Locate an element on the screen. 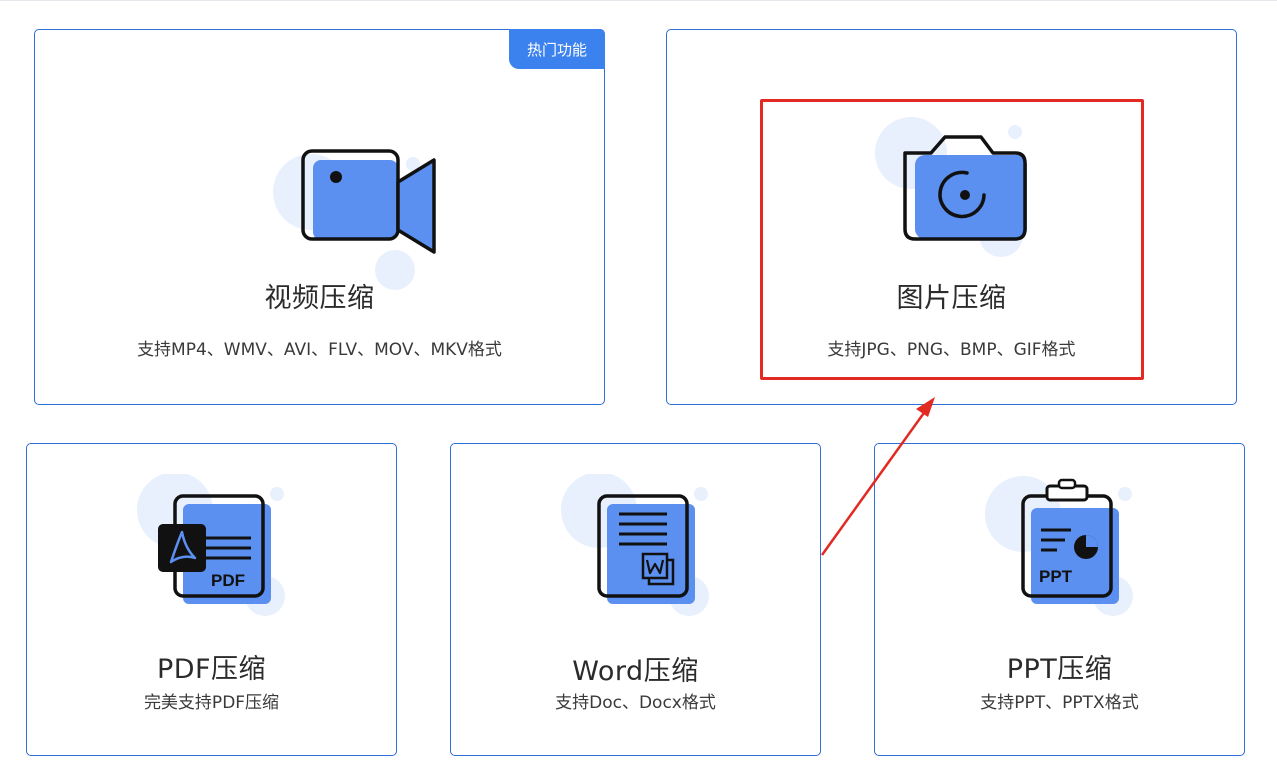  card-description: 支持JPG、PNG、BMP、GIF格式 is located at coordinates (951, 350).